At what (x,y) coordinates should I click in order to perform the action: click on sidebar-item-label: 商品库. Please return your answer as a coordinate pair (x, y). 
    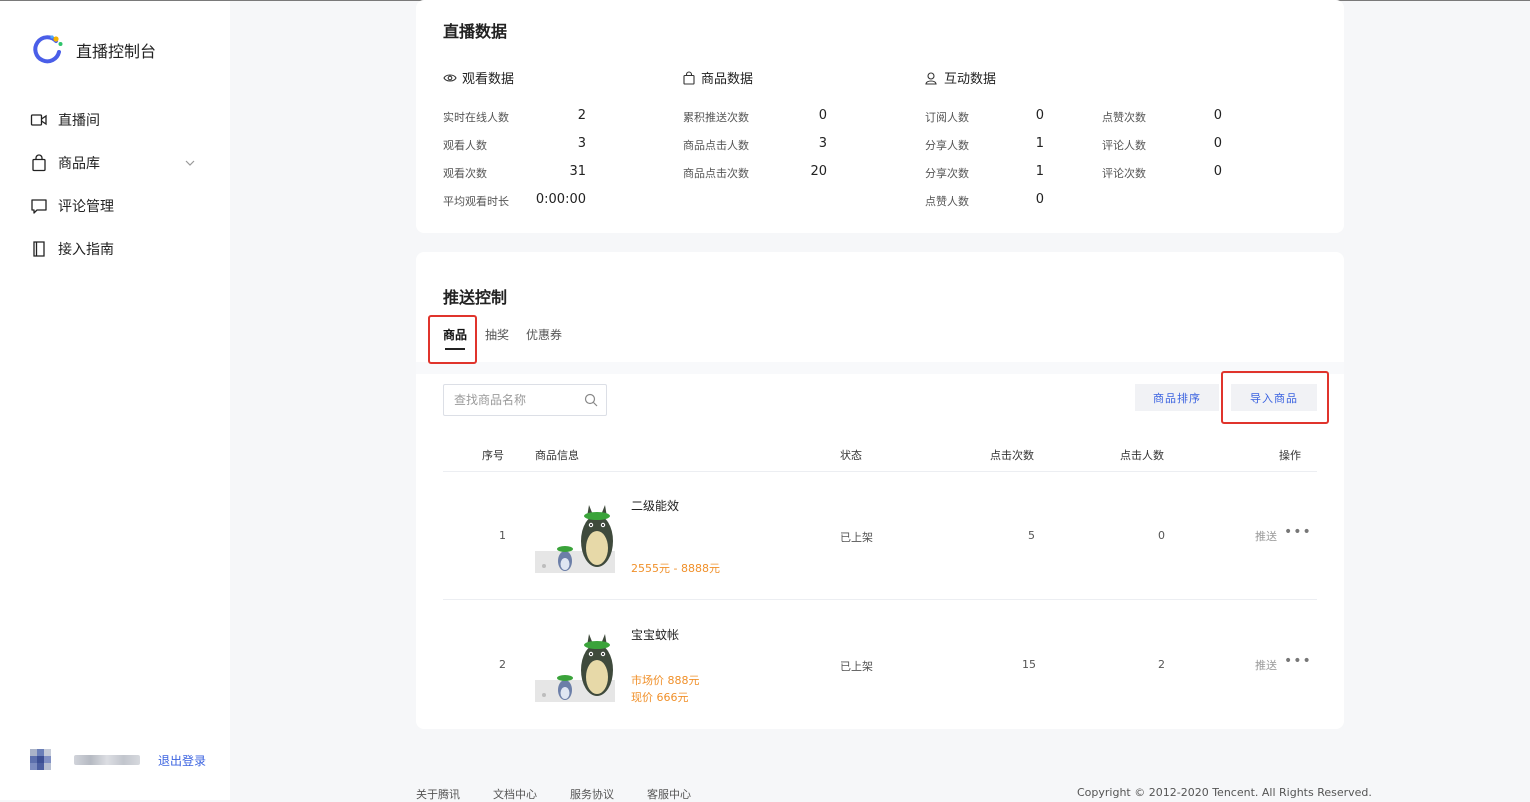
    Looking at the image, I should click on (79, 164).